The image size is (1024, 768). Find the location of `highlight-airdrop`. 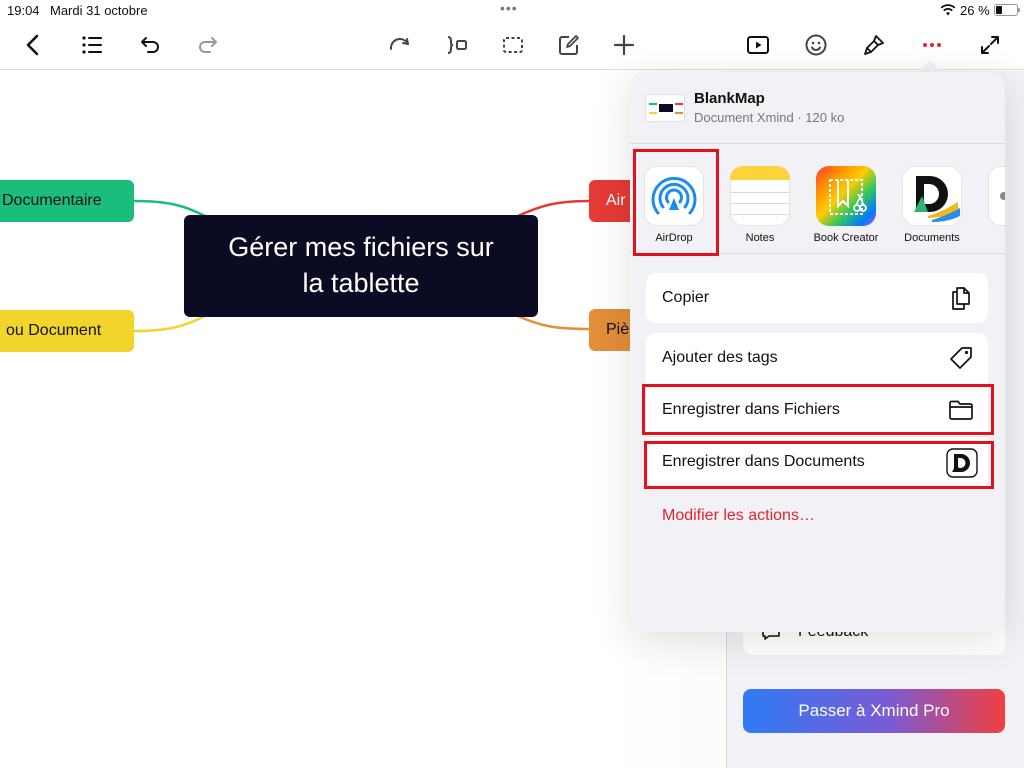

highlight-airdrop is located at coordinates (676, 202).